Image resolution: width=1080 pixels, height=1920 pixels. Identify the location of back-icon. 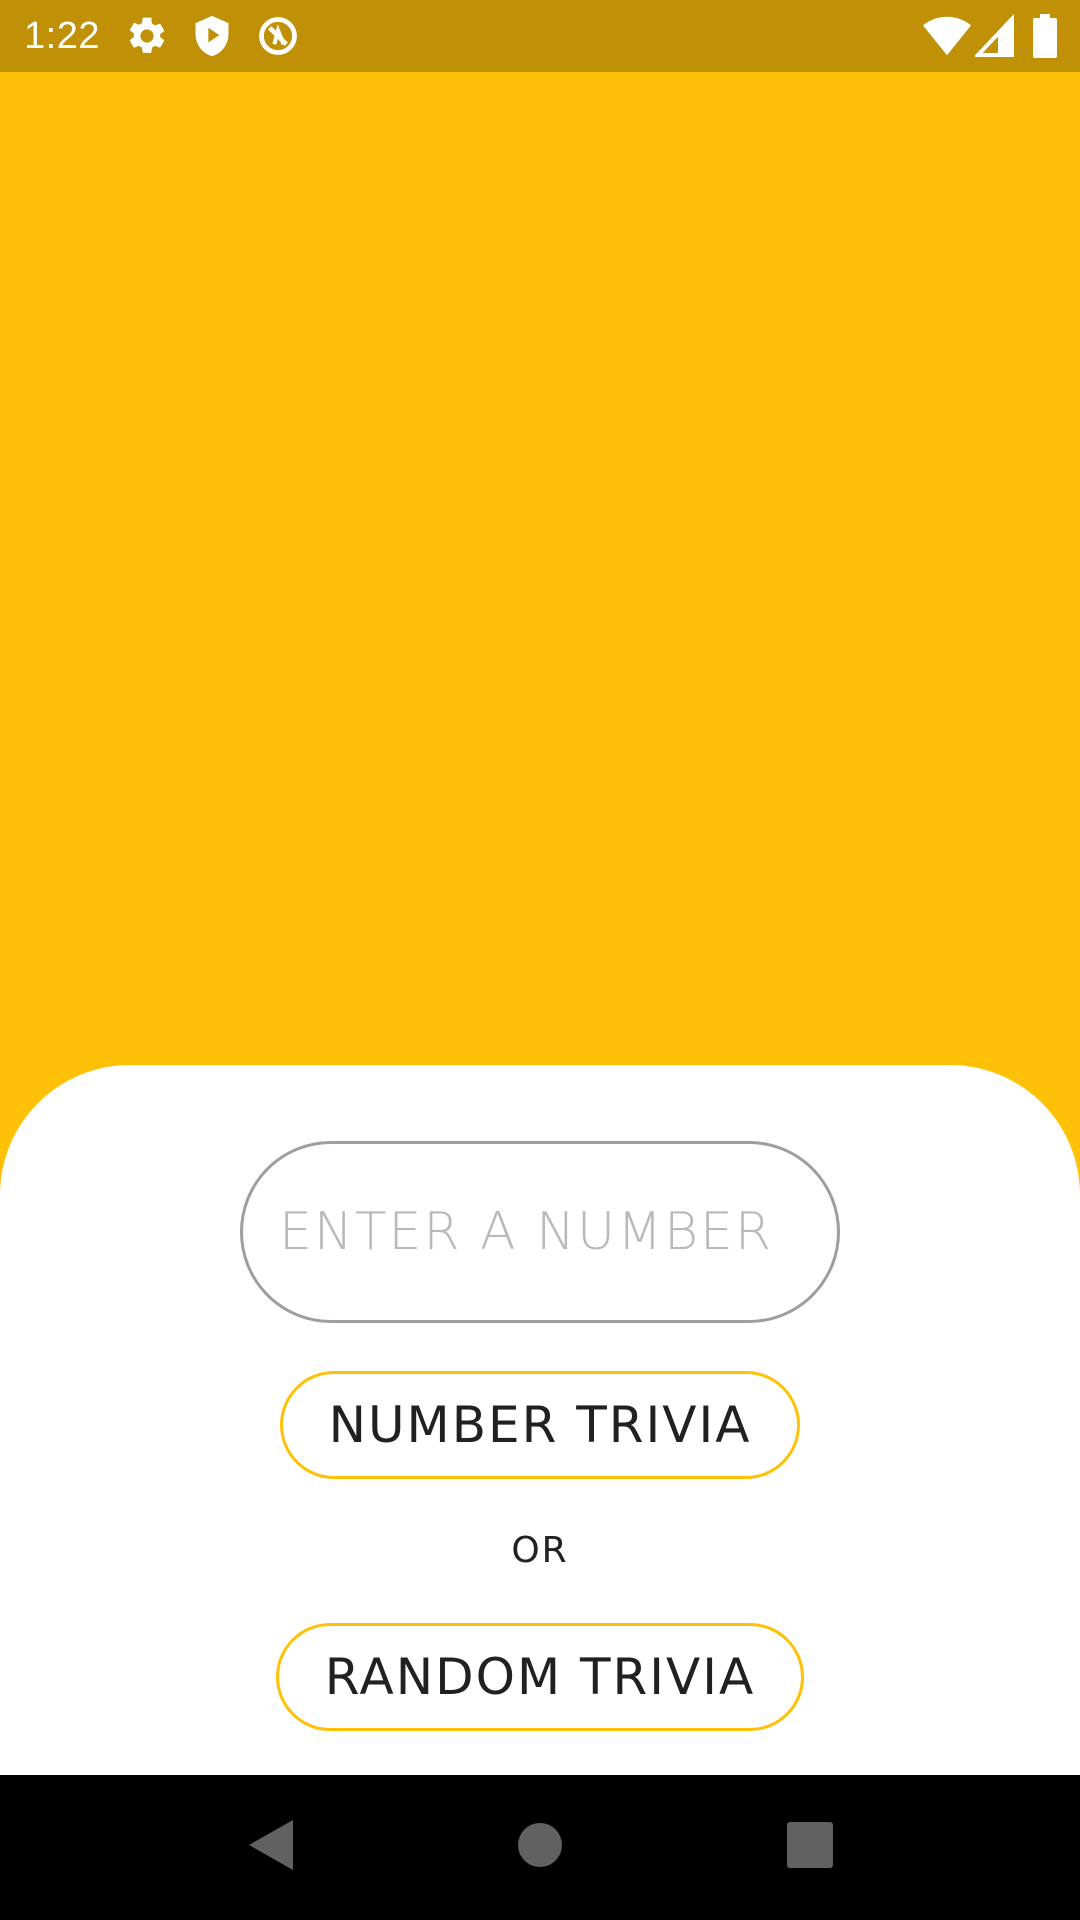
(270, 1847).